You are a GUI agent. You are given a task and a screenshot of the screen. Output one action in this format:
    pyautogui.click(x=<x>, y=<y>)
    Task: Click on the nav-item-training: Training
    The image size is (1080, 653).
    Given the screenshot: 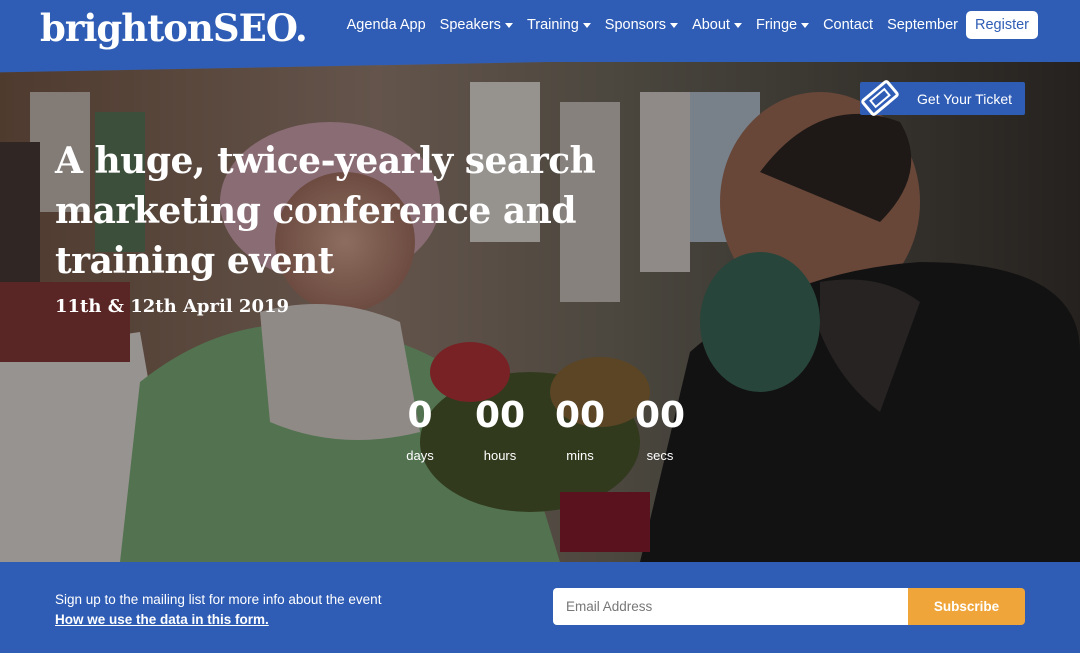 What is the action you would take?
    pyautogui.click(x=559, y=25)
    